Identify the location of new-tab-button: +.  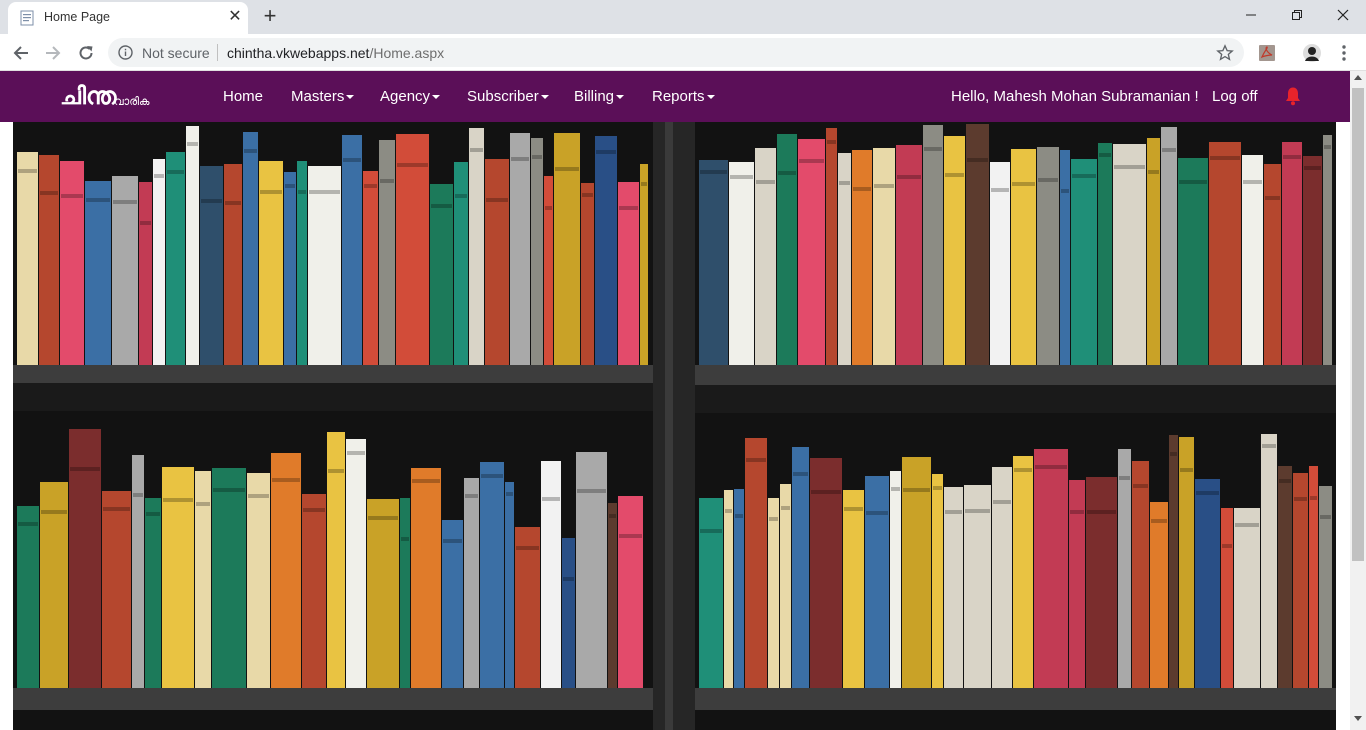
(270, 17).